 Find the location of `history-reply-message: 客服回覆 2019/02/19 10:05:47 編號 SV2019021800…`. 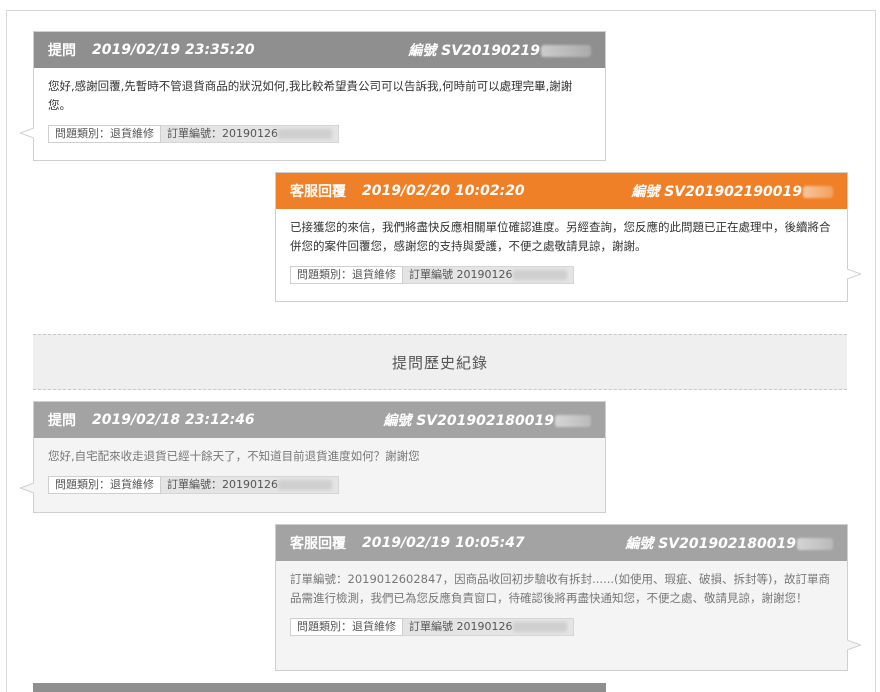

history-reply-message: 客服回覆 2019/02/19 10:05:47 編號 SV2019021800… is located at coordinates (568, 597).